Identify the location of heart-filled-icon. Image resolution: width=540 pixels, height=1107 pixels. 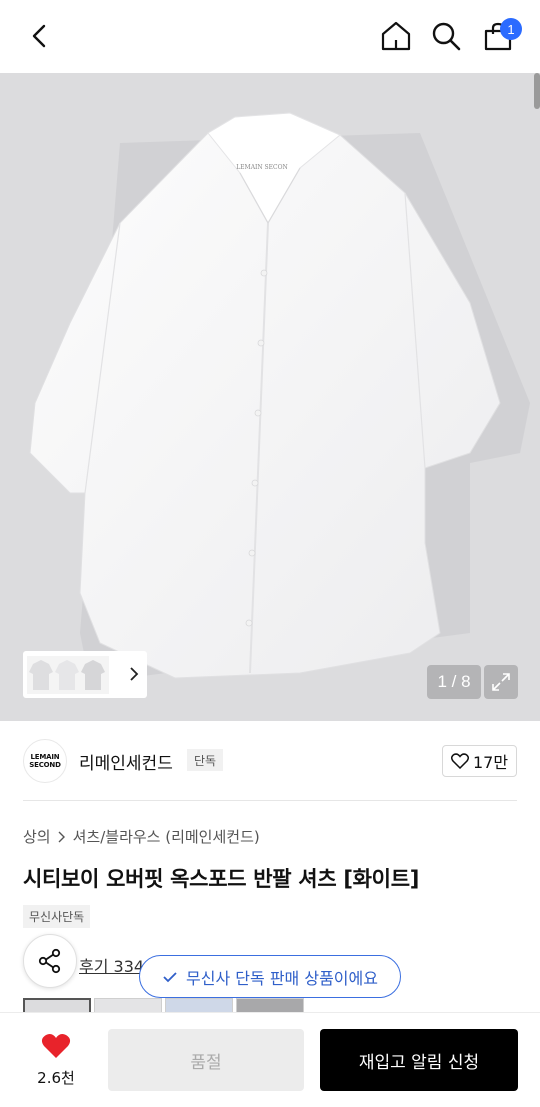
(56, 1046).